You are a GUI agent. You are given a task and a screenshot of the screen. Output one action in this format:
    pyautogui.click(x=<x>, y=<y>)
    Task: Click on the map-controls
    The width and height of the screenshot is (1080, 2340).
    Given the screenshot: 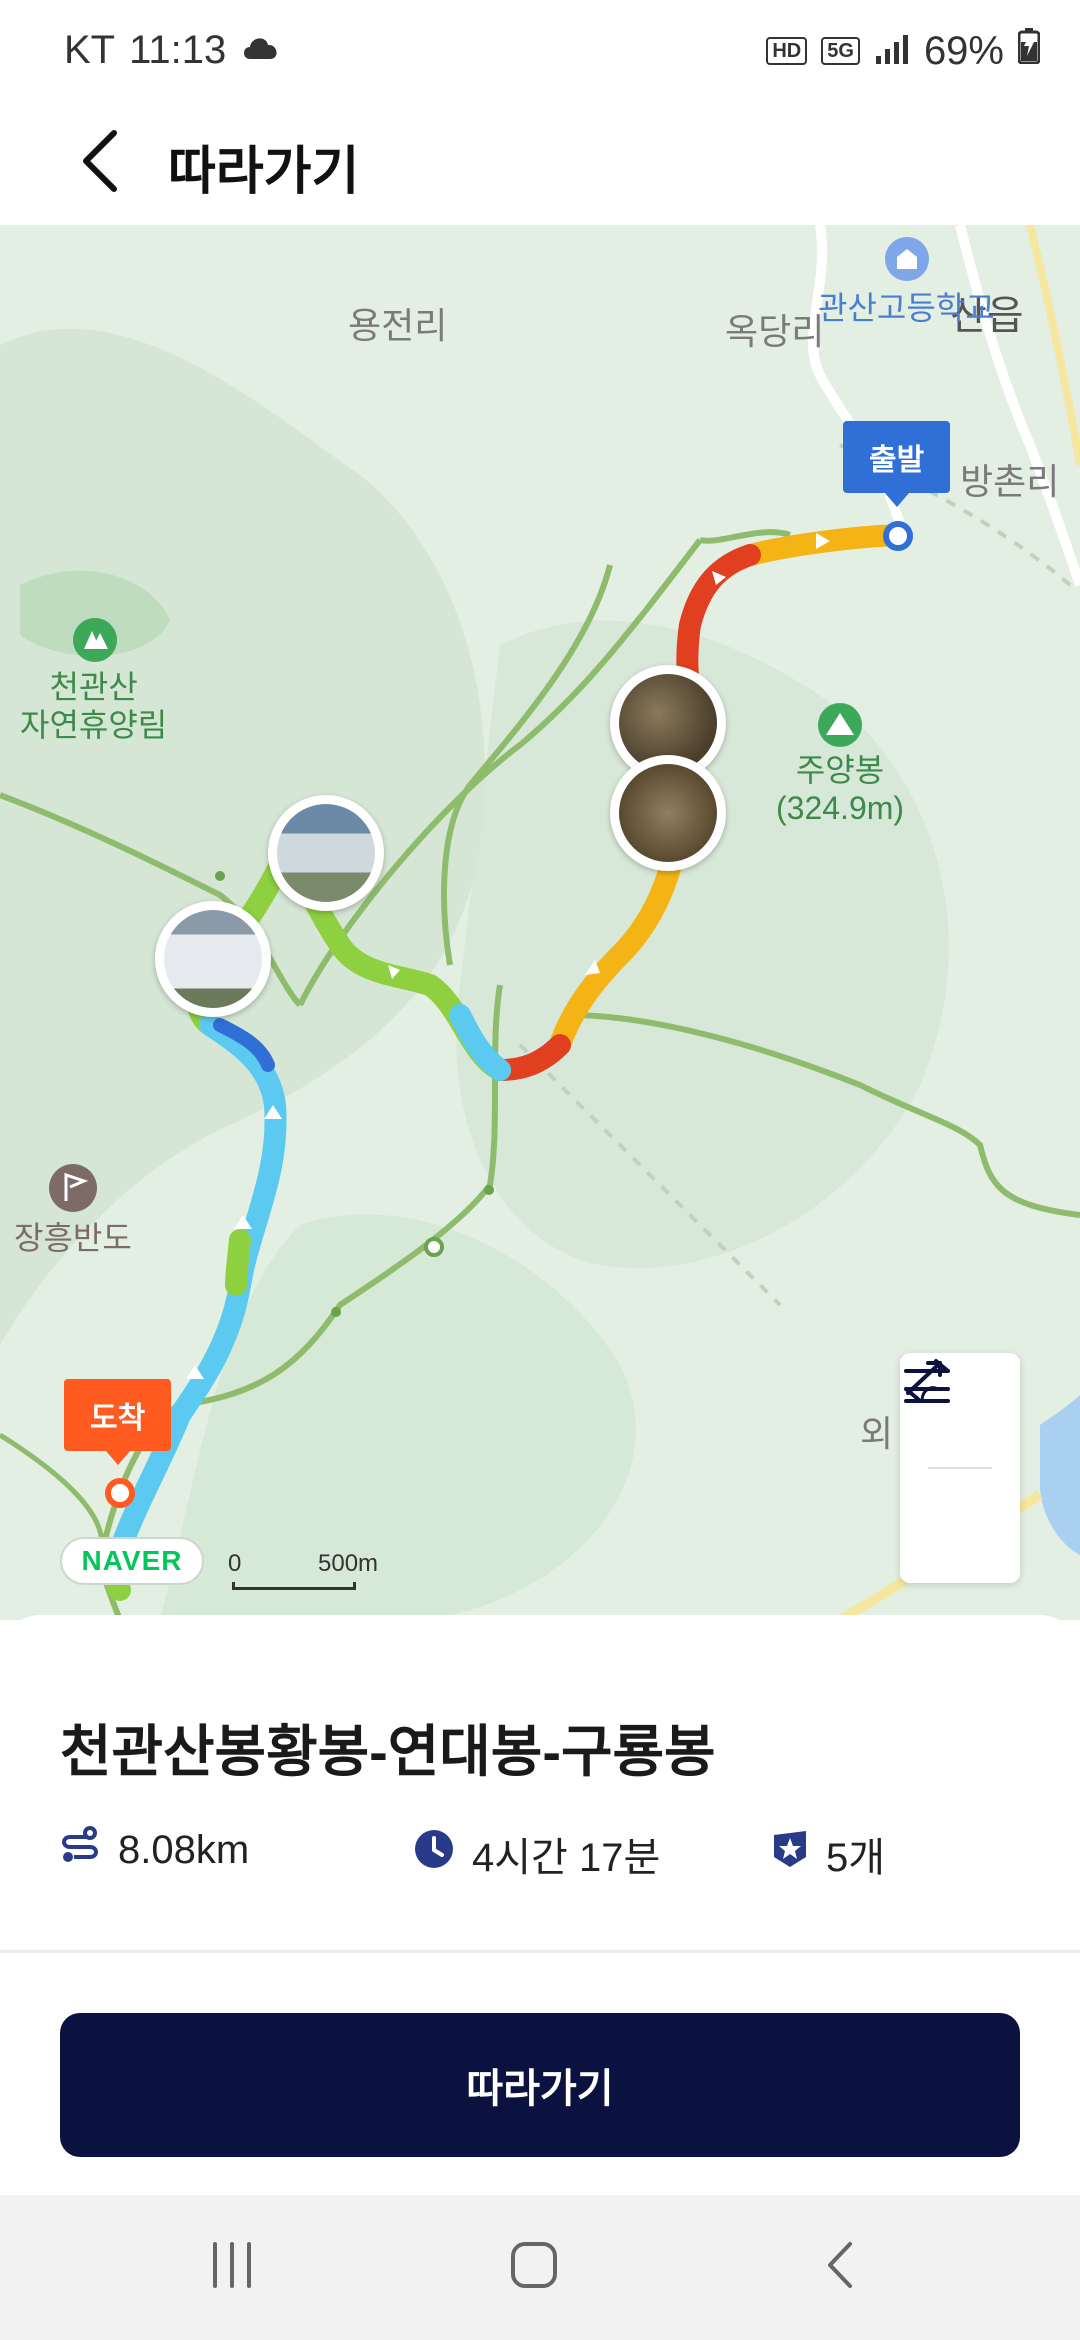 What is the action you would take?
    pyautogui.click(x=960, y=1468)
    